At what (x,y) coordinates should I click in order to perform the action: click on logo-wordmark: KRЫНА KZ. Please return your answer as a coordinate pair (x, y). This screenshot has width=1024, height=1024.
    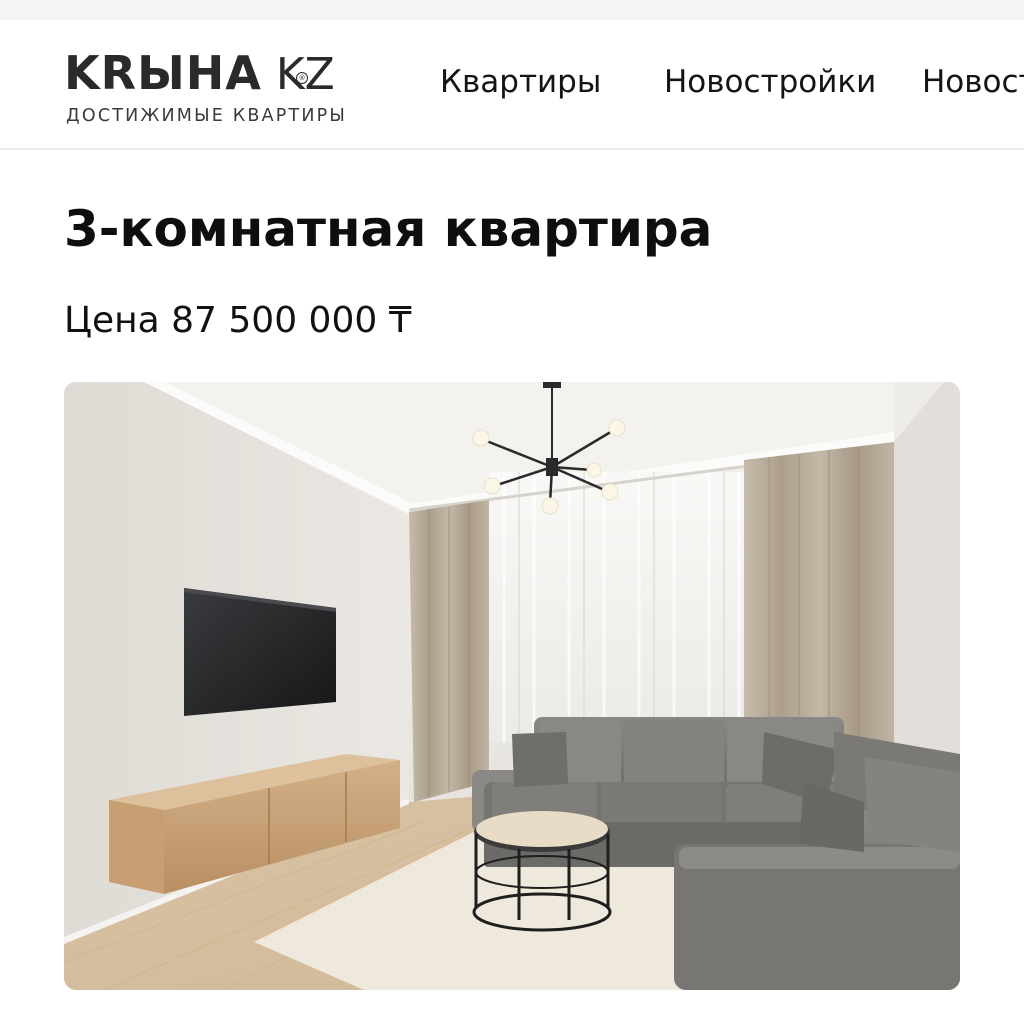
    Looking at the image, I should click on (199, 73).